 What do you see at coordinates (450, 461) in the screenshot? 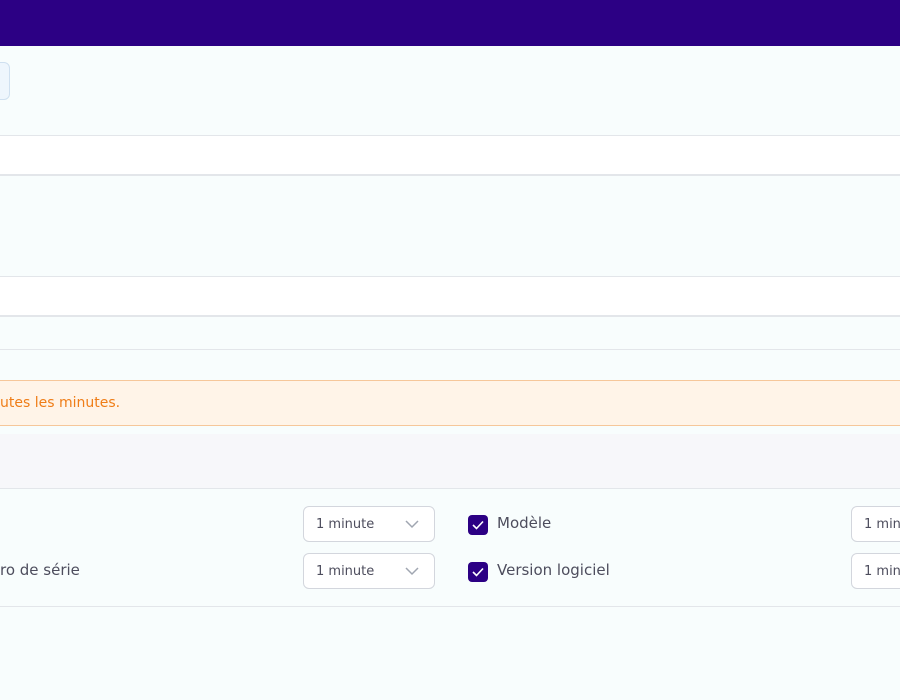
I see `settings-section-header` at bounding box center [450, 461].